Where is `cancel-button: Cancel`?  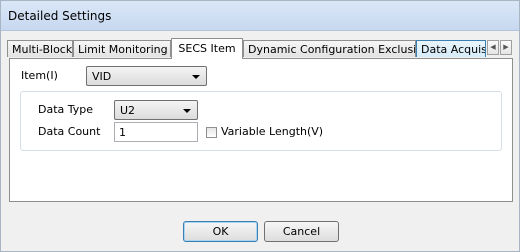 cancel-button: Cancel is located at coordinates (301, 231).